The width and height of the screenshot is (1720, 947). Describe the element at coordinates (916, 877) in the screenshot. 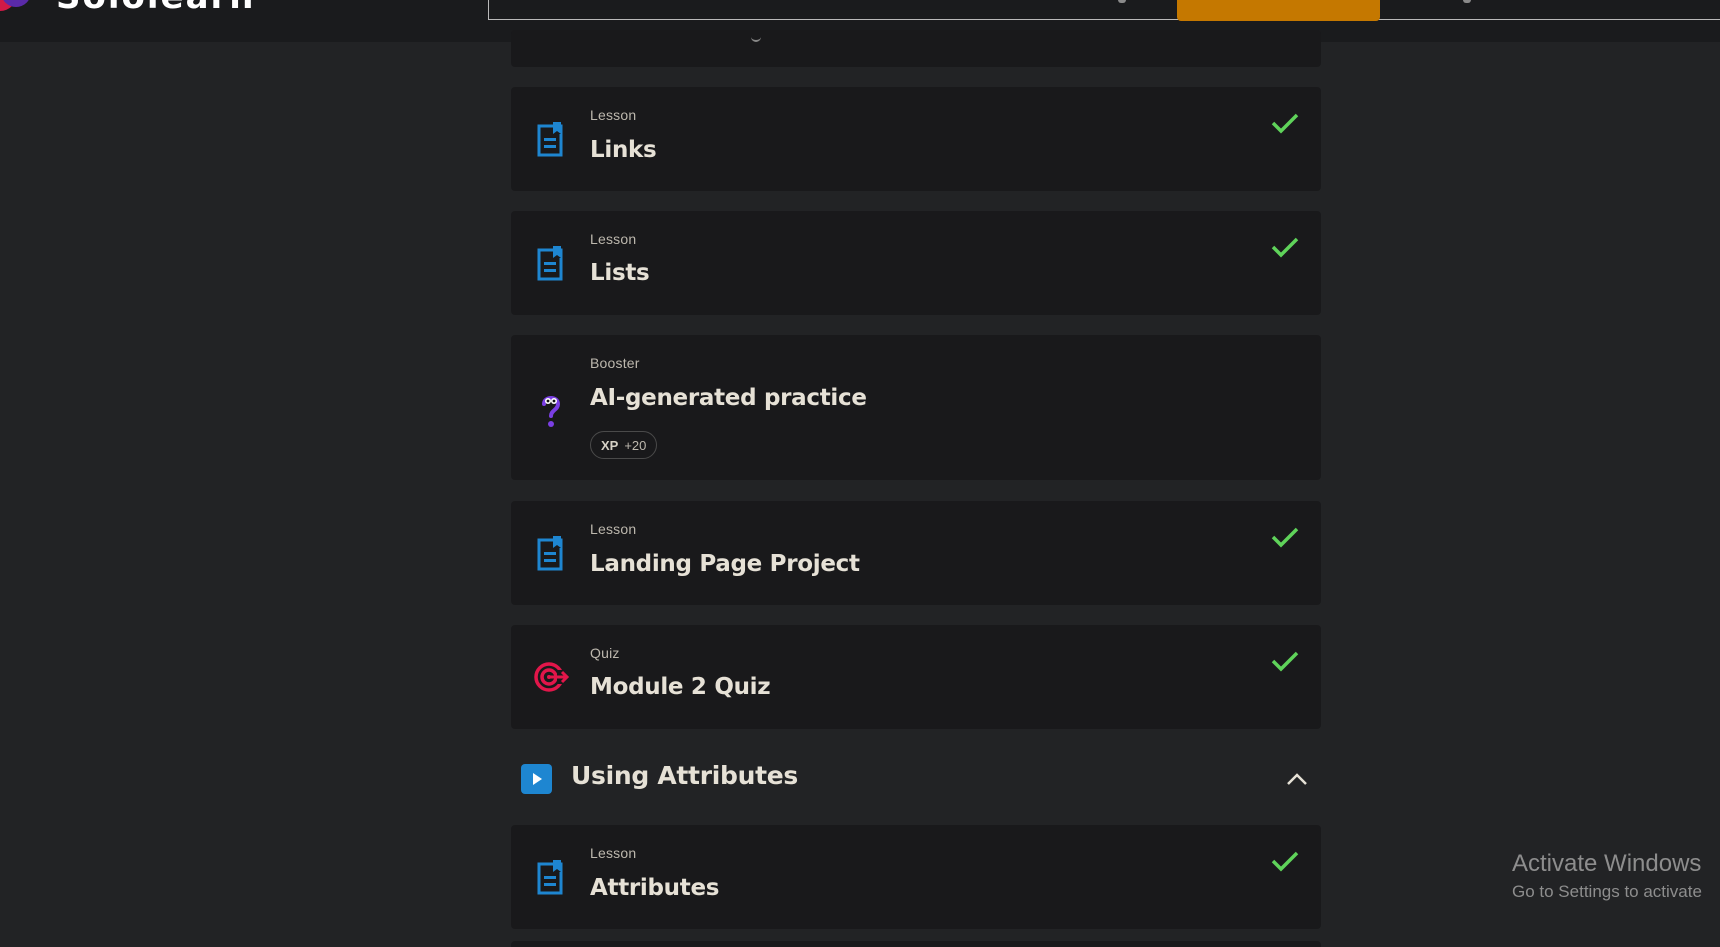

I see `lesson-card-attributes: Lesson Attributes` at that location.